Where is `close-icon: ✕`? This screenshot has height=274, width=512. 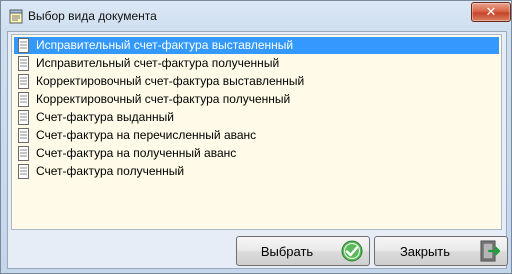
close-icon: ✕ is located at coordinates (491, 11).